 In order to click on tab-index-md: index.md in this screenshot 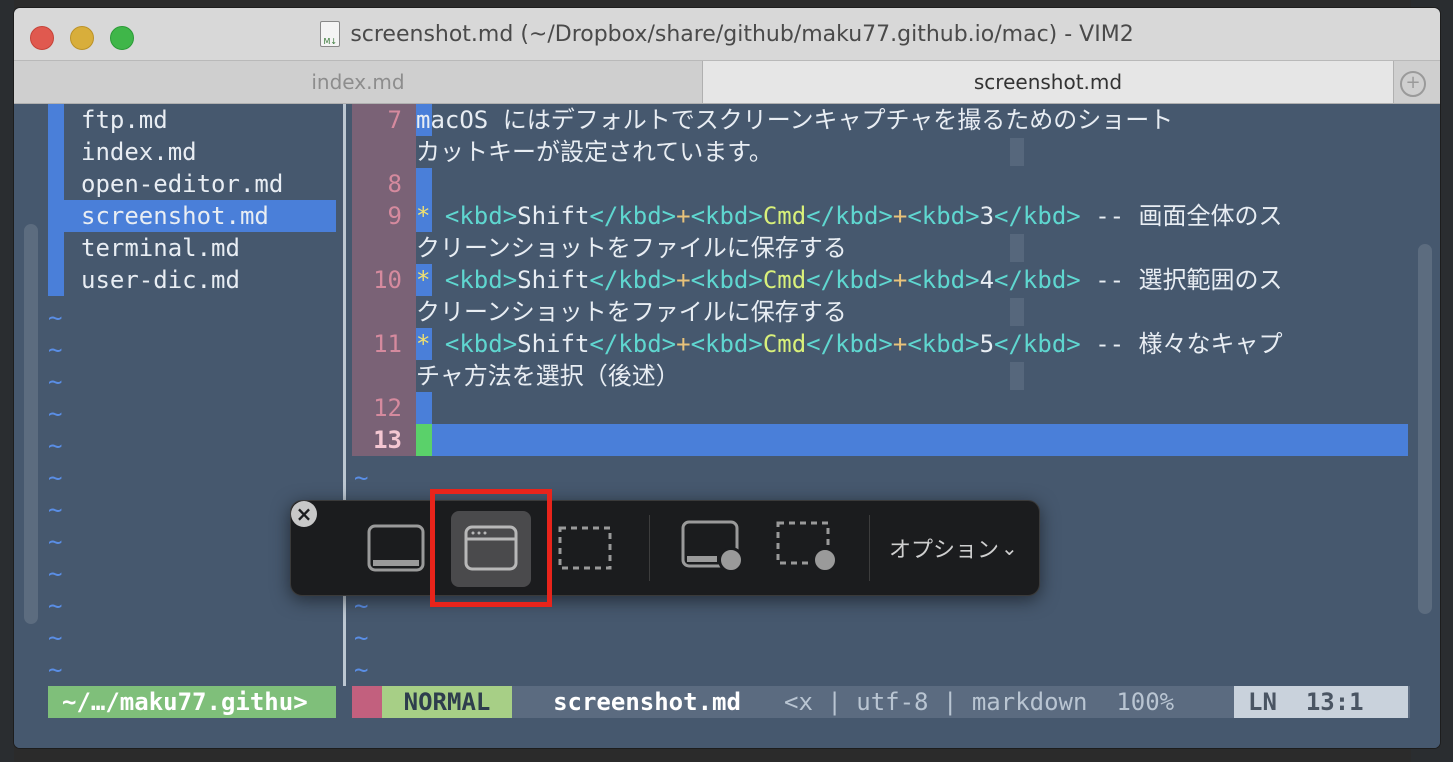, I will do `click(358, 82)`.